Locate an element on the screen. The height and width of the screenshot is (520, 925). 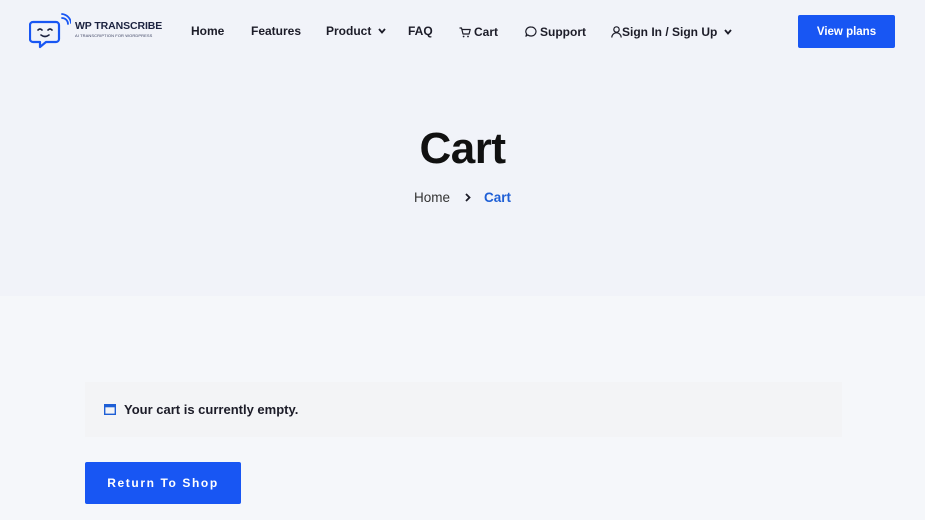
cart-icon is located at coordinates (465, 31).